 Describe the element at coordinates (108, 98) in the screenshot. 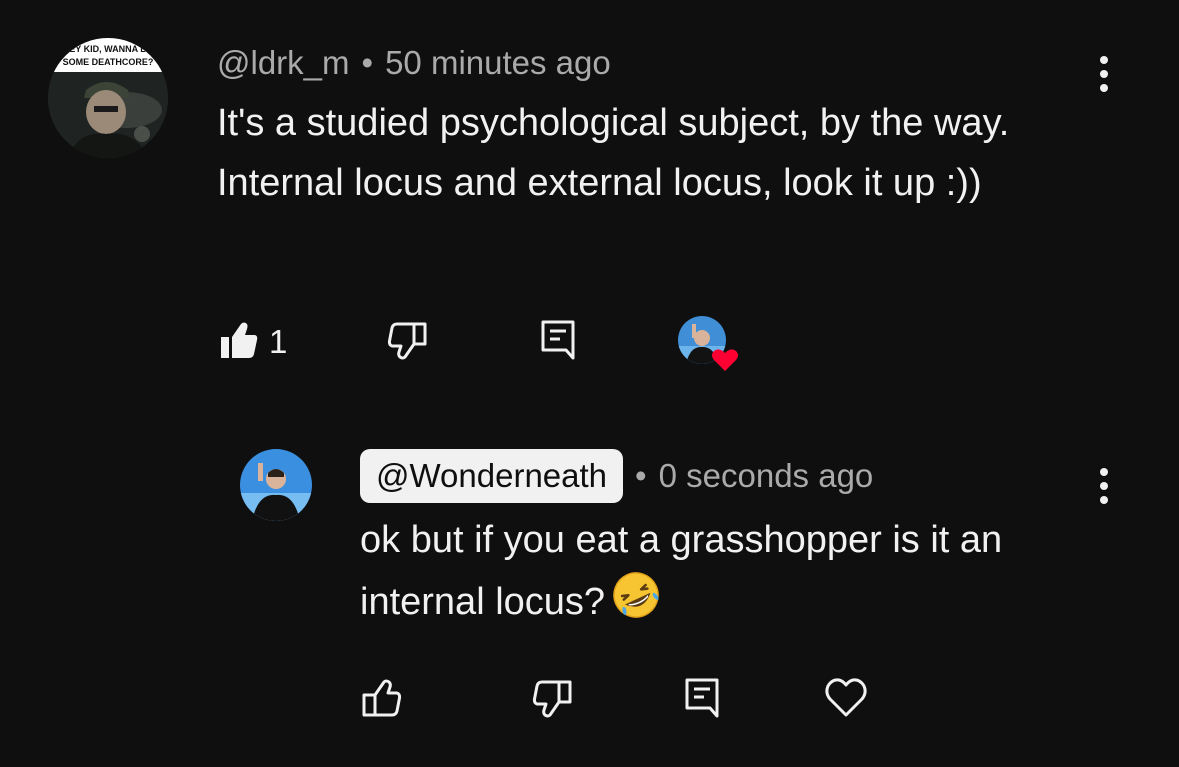

I see `commenter-avatar: HEY KID, WANNA BU SOME DEATHCORE?` at that location.